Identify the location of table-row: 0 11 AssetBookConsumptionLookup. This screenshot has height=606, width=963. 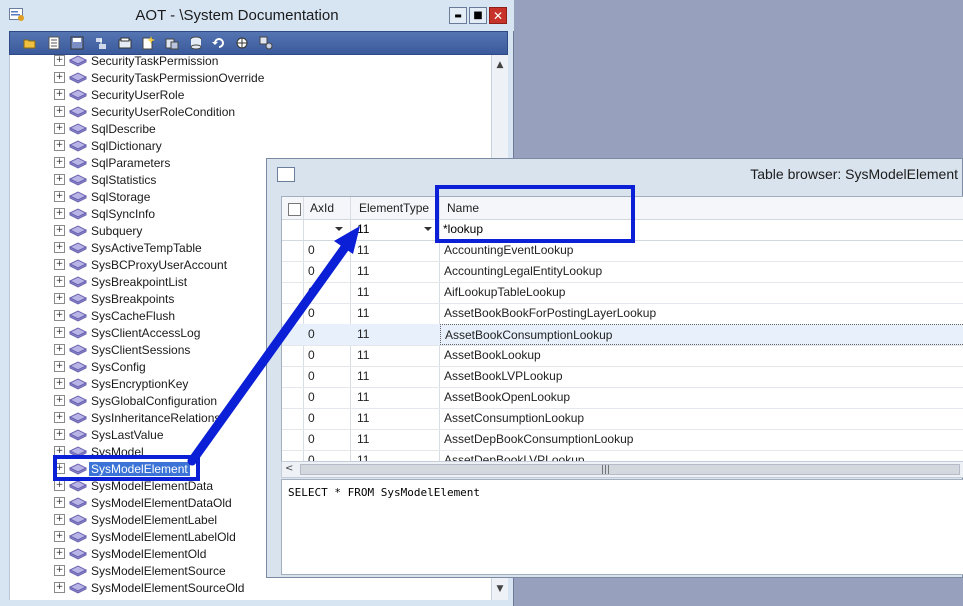
(622, 335).